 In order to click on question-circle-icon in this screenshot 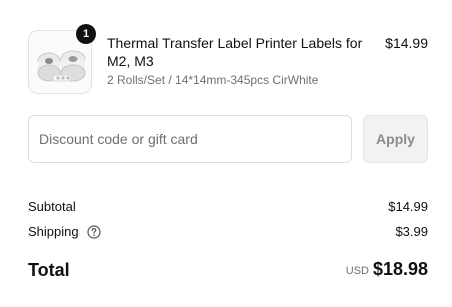, I will do `click(94, 232)`.